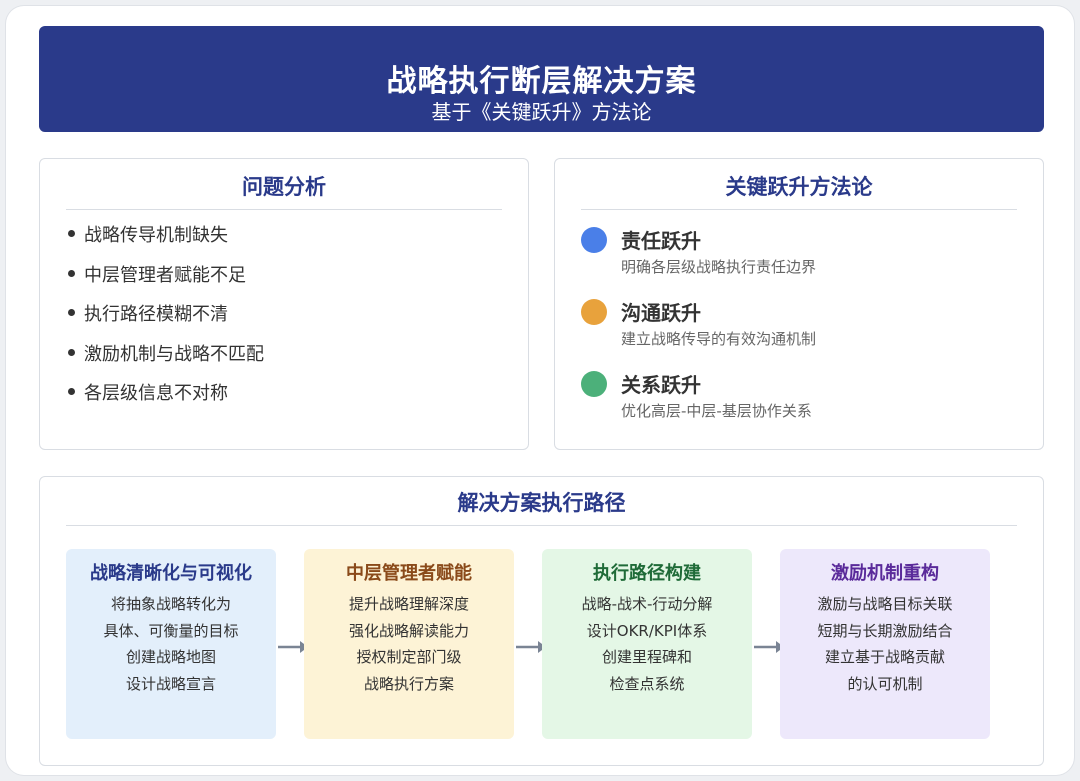 The height and width of the screenshot is (781, 1080). Describe the element at coordinates (594, 312) in the screenshot. I see `orange-dot-icon` at that location.